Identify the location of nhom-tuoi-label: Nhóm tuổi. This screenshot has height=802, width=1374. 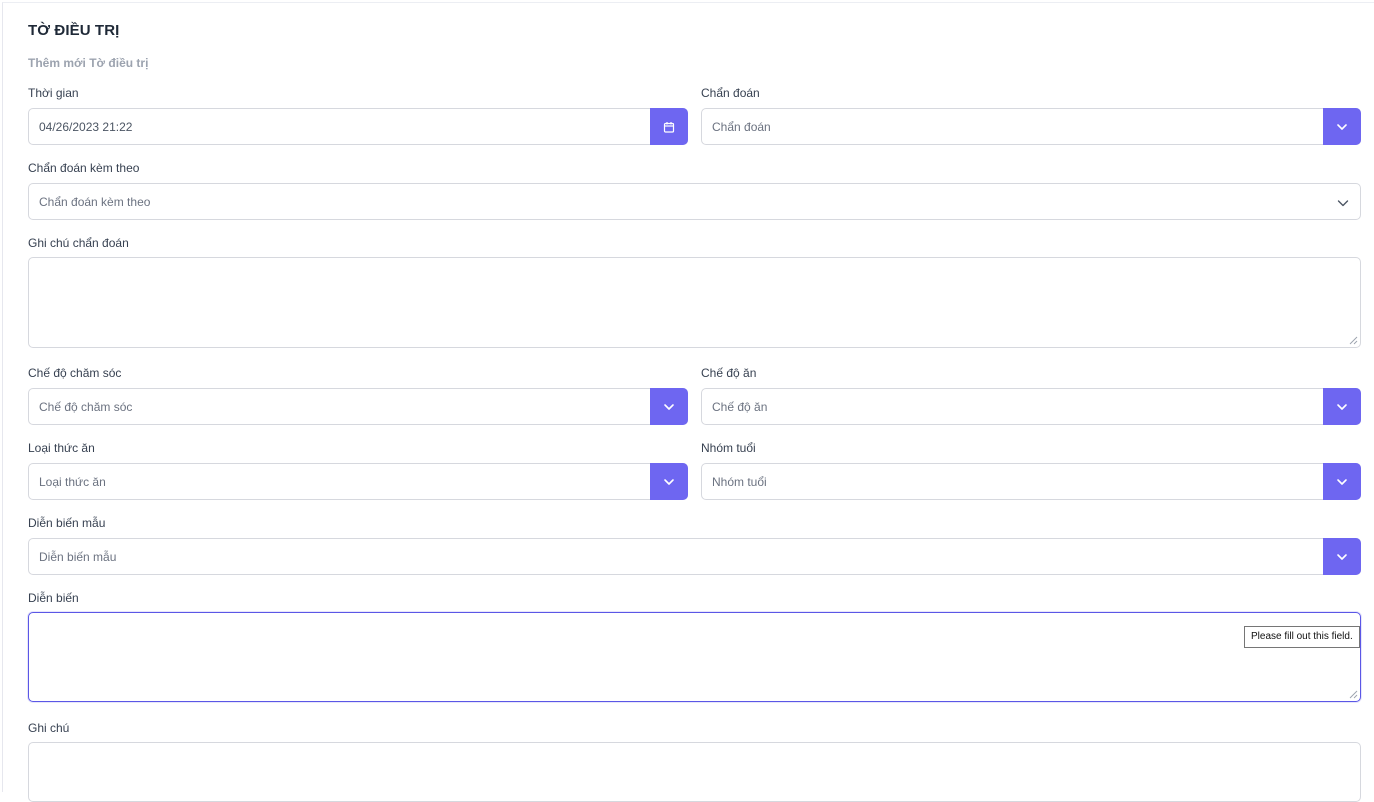
(728, 448).